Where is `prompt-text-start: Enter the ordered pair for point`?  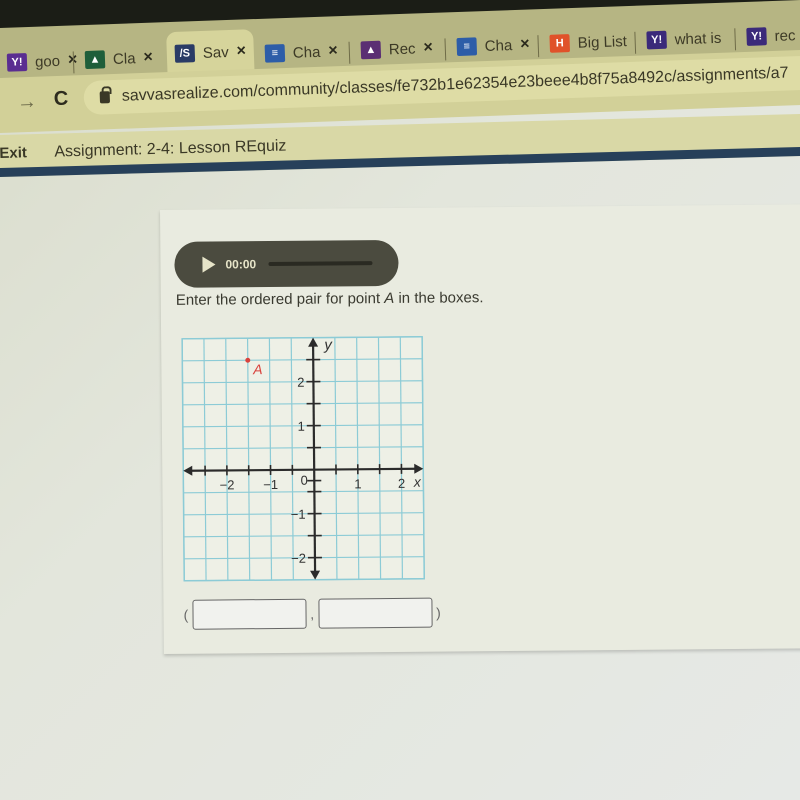 prompt-text-start: Enter the ordered pair for point is located at coordinates (280, 299).